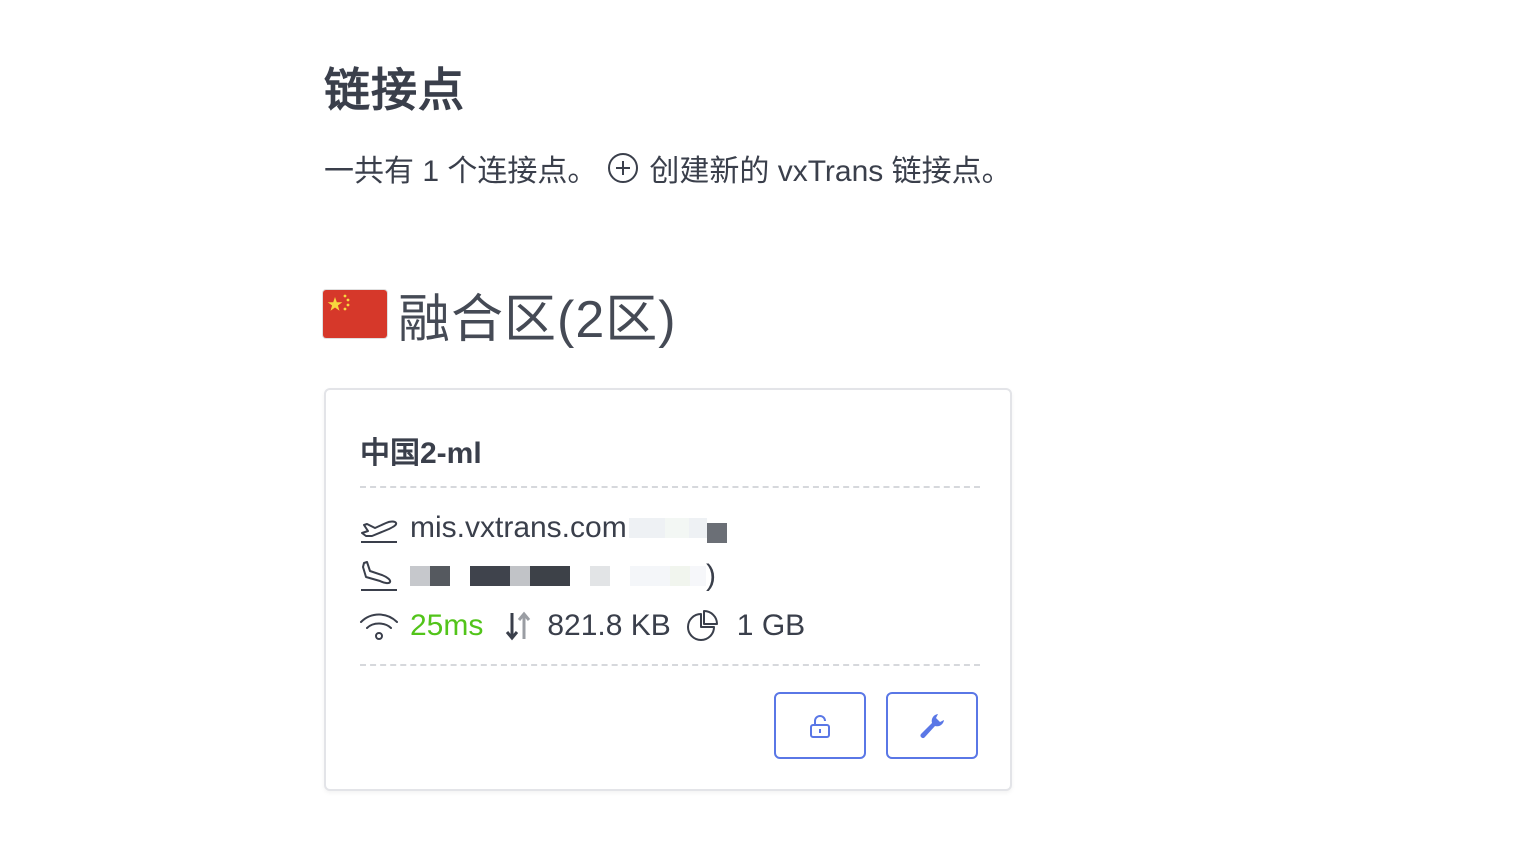 Image resolution: width=1540 pixels, height=860 pixels. I want to click on page-title: 链接点, so click(394, 90).